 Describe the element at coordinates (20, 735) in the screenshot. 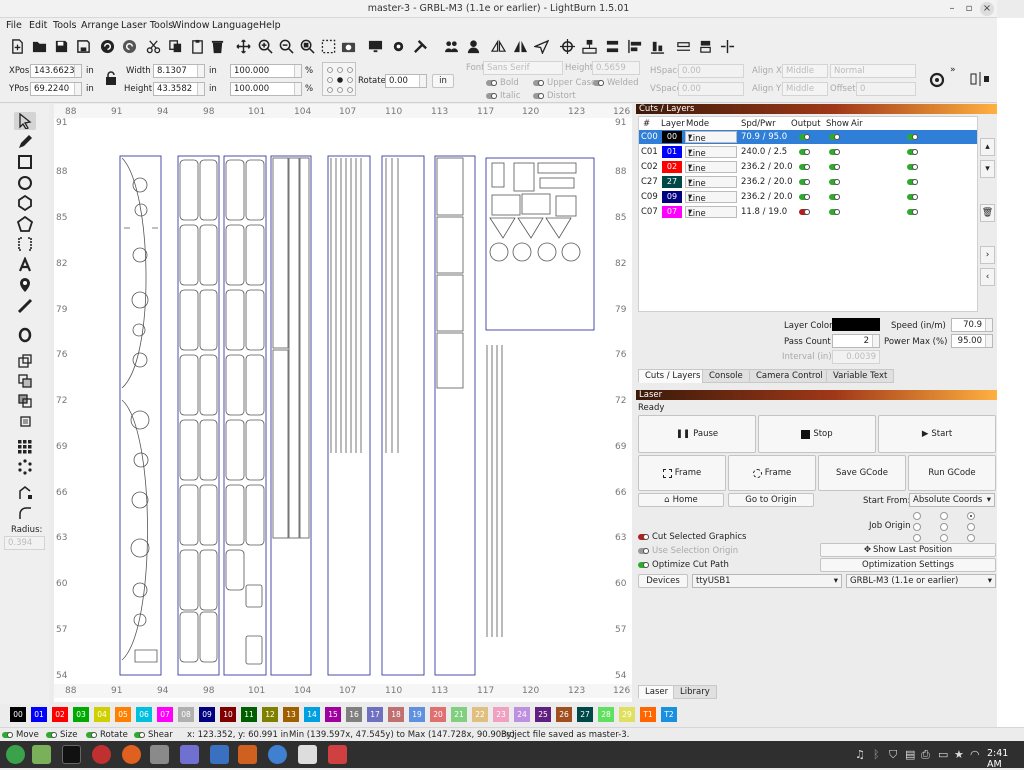

I see `move-mode-toggle: Move` at that location.